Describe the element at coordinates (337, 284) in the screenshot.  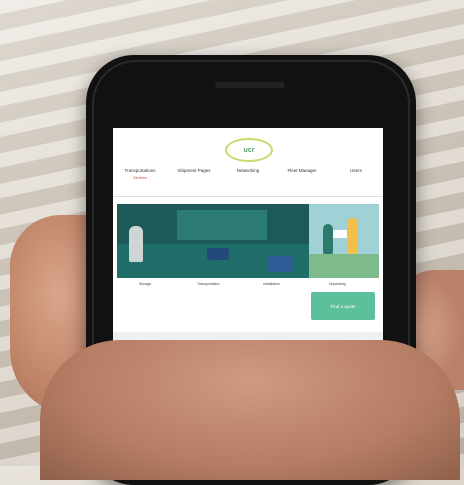
I see `caption-unpacking: Unpacking` at that location.